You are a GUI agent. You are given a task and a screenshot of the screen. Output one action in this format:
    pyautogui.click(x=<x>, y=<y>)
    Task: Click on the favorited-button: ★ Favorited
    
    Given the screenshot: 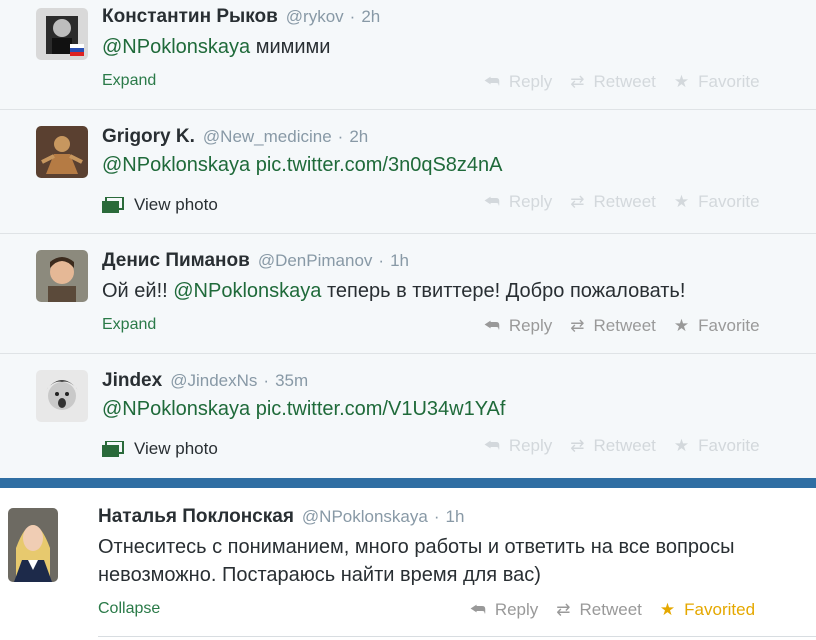 What is the action you would take?
    pyautogui.click(x=707, y=610)
    